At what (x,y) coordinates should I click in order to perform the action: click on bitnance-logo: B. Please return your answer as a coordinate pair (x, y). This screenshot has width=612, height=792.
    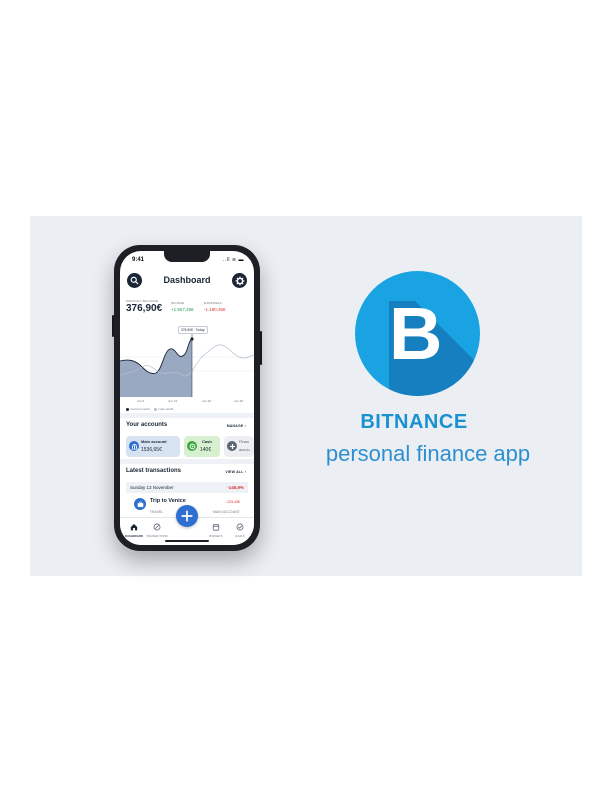
    Looking at the image, I should click on (417, 333).